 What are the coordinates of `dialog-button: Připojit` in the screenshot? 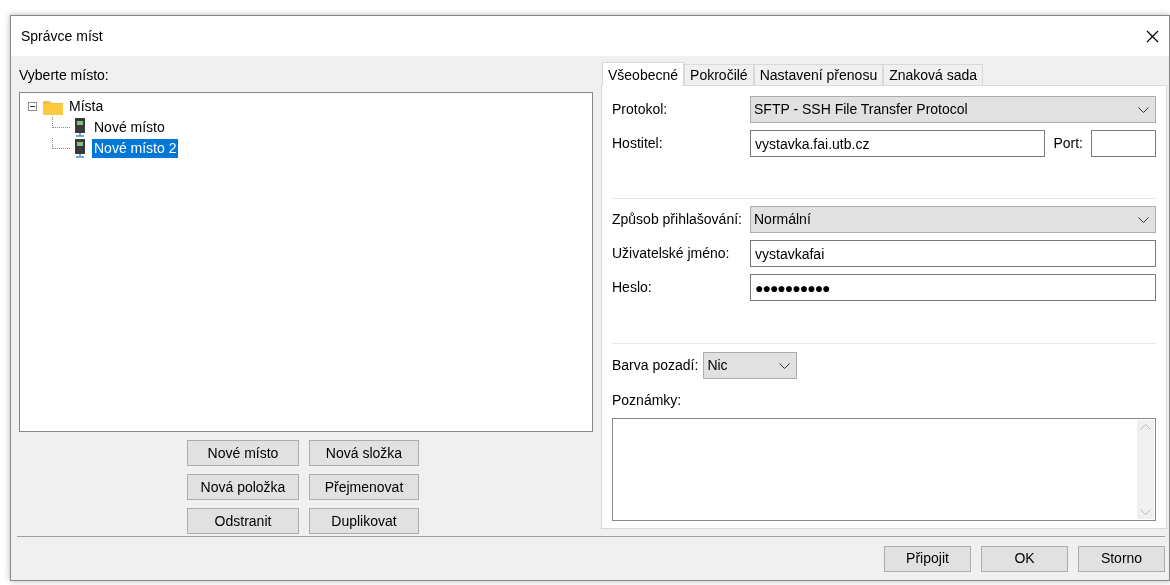 It's located at (927, 558).